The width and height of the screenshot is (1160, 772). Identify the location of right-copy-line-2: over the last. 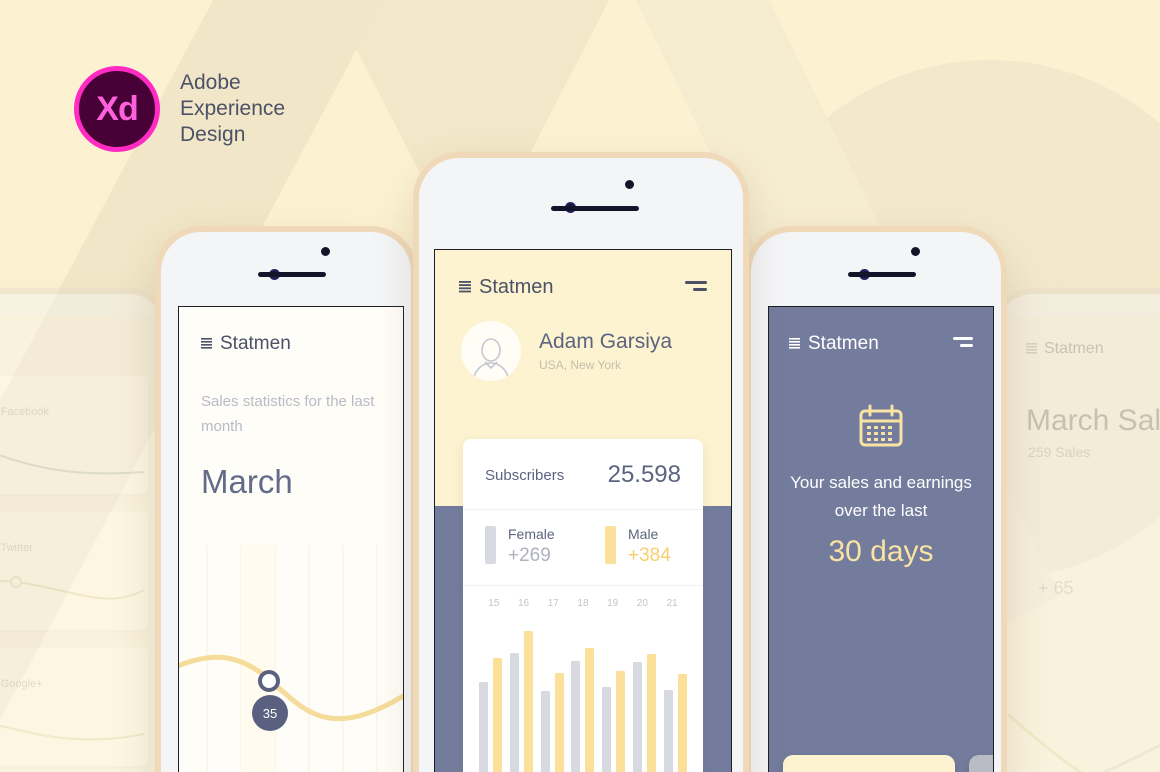
(881, 510).